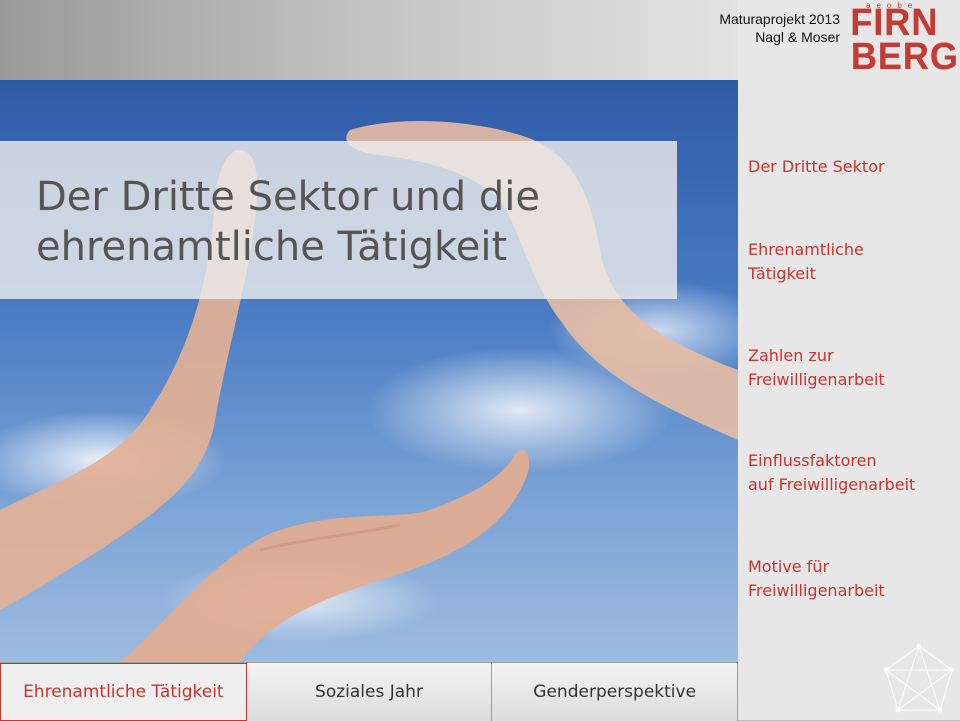 The width and height of the screenshot is (960, 721). Describe the element at coordinates (919, 678) in the screenshot. I see `network-pentagon-icon` at that location.